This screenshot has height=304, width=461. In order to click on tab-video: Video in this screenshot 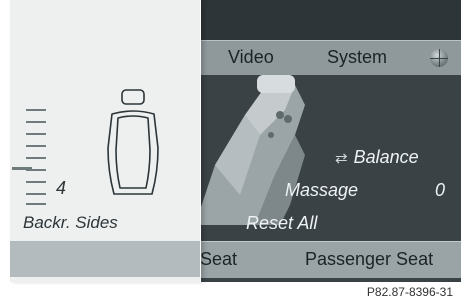, I will do `click(251, 57)`.